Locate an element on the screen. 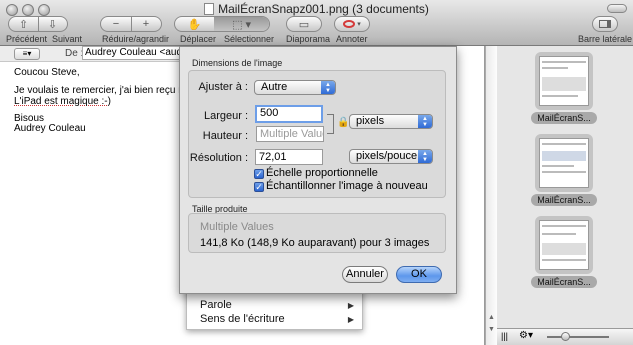 The height and width of the screenshot is (345, 633). zoom-in-icon: + is located at coordinates (146, 24).